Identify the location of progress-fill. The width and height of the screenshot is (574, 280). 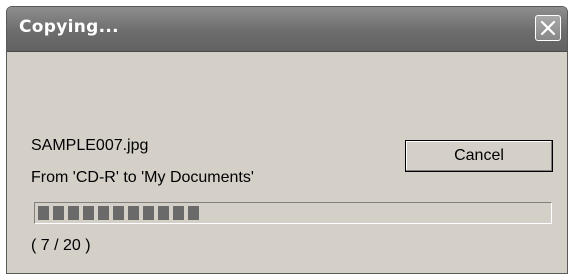
(118, 213).